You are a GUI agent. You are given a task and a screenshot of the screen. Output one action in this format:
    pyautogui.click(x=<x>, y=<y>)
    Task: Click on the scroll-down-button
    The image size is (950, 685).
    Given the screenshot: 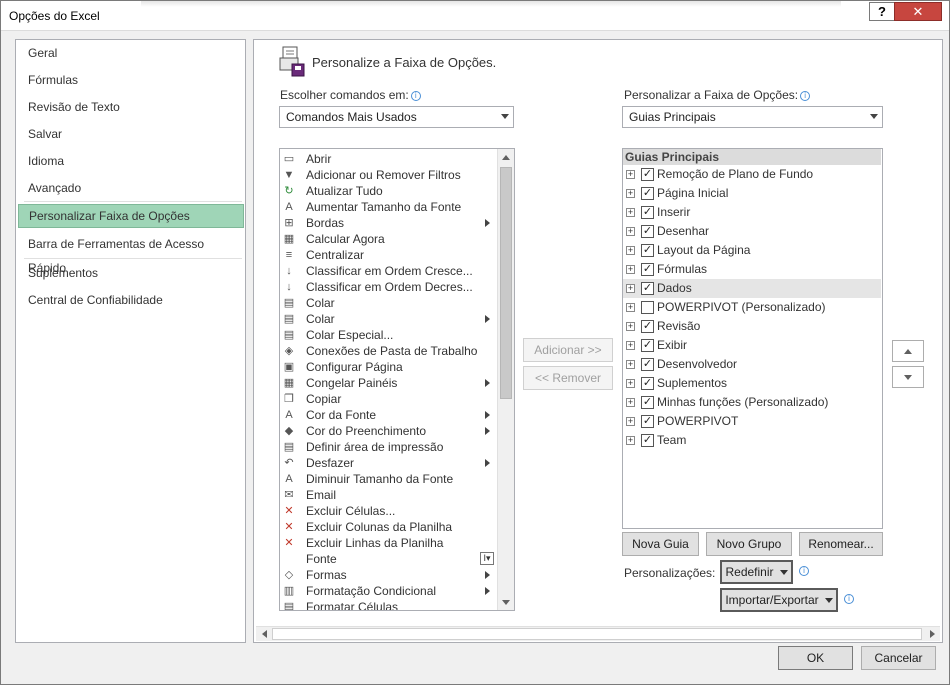 What is the action you would take?
    pyautogui.click(x=506, y=602)
    